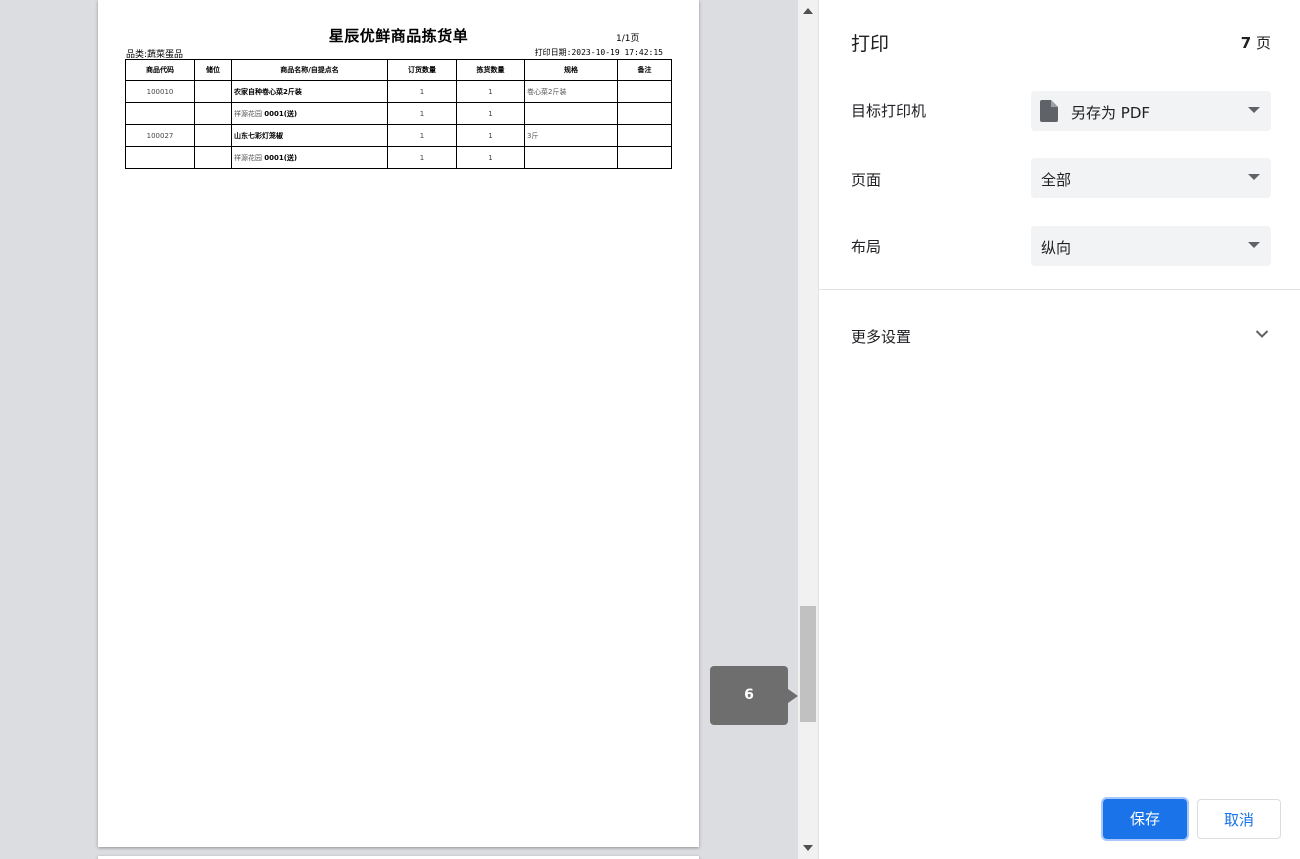 The width and height of the screenshot is (1300, 859). Describe the element at coordinates (1262, 334) in the screenshot. I see `chevron-down-icon` at that location.